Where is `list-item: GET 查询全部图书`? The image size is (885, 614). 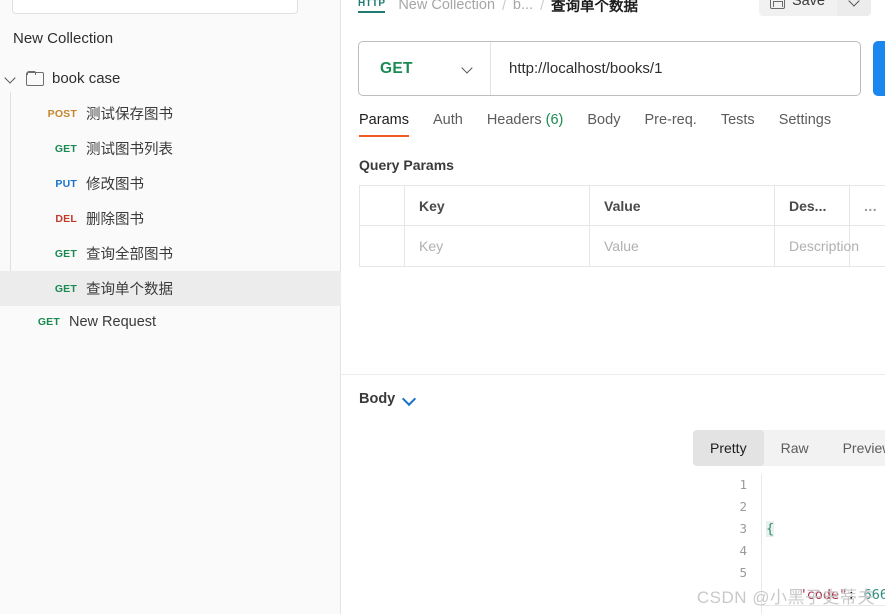 list-item: GET 查询全部图书 is located at coordinates (170, 253).